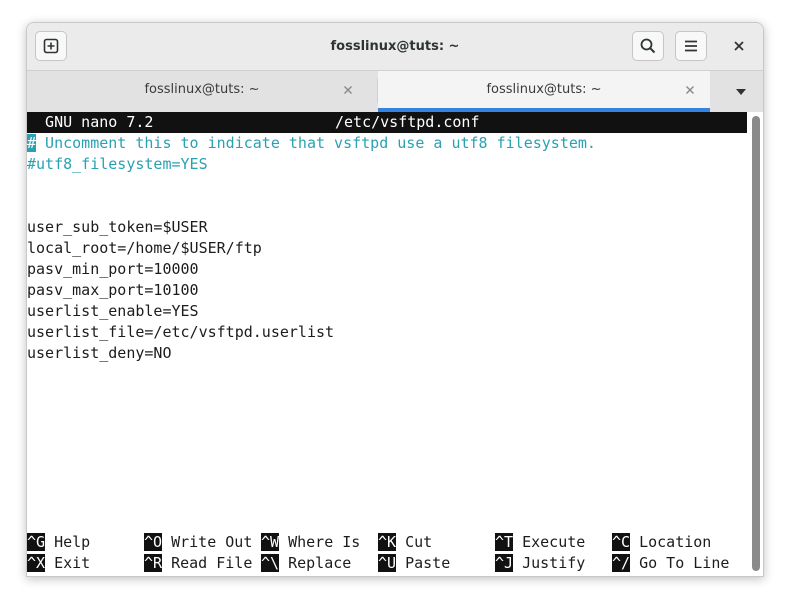  Describe the element at coordinates (32, 143) in the screenshot. I see `text-cursor: #` at that location.